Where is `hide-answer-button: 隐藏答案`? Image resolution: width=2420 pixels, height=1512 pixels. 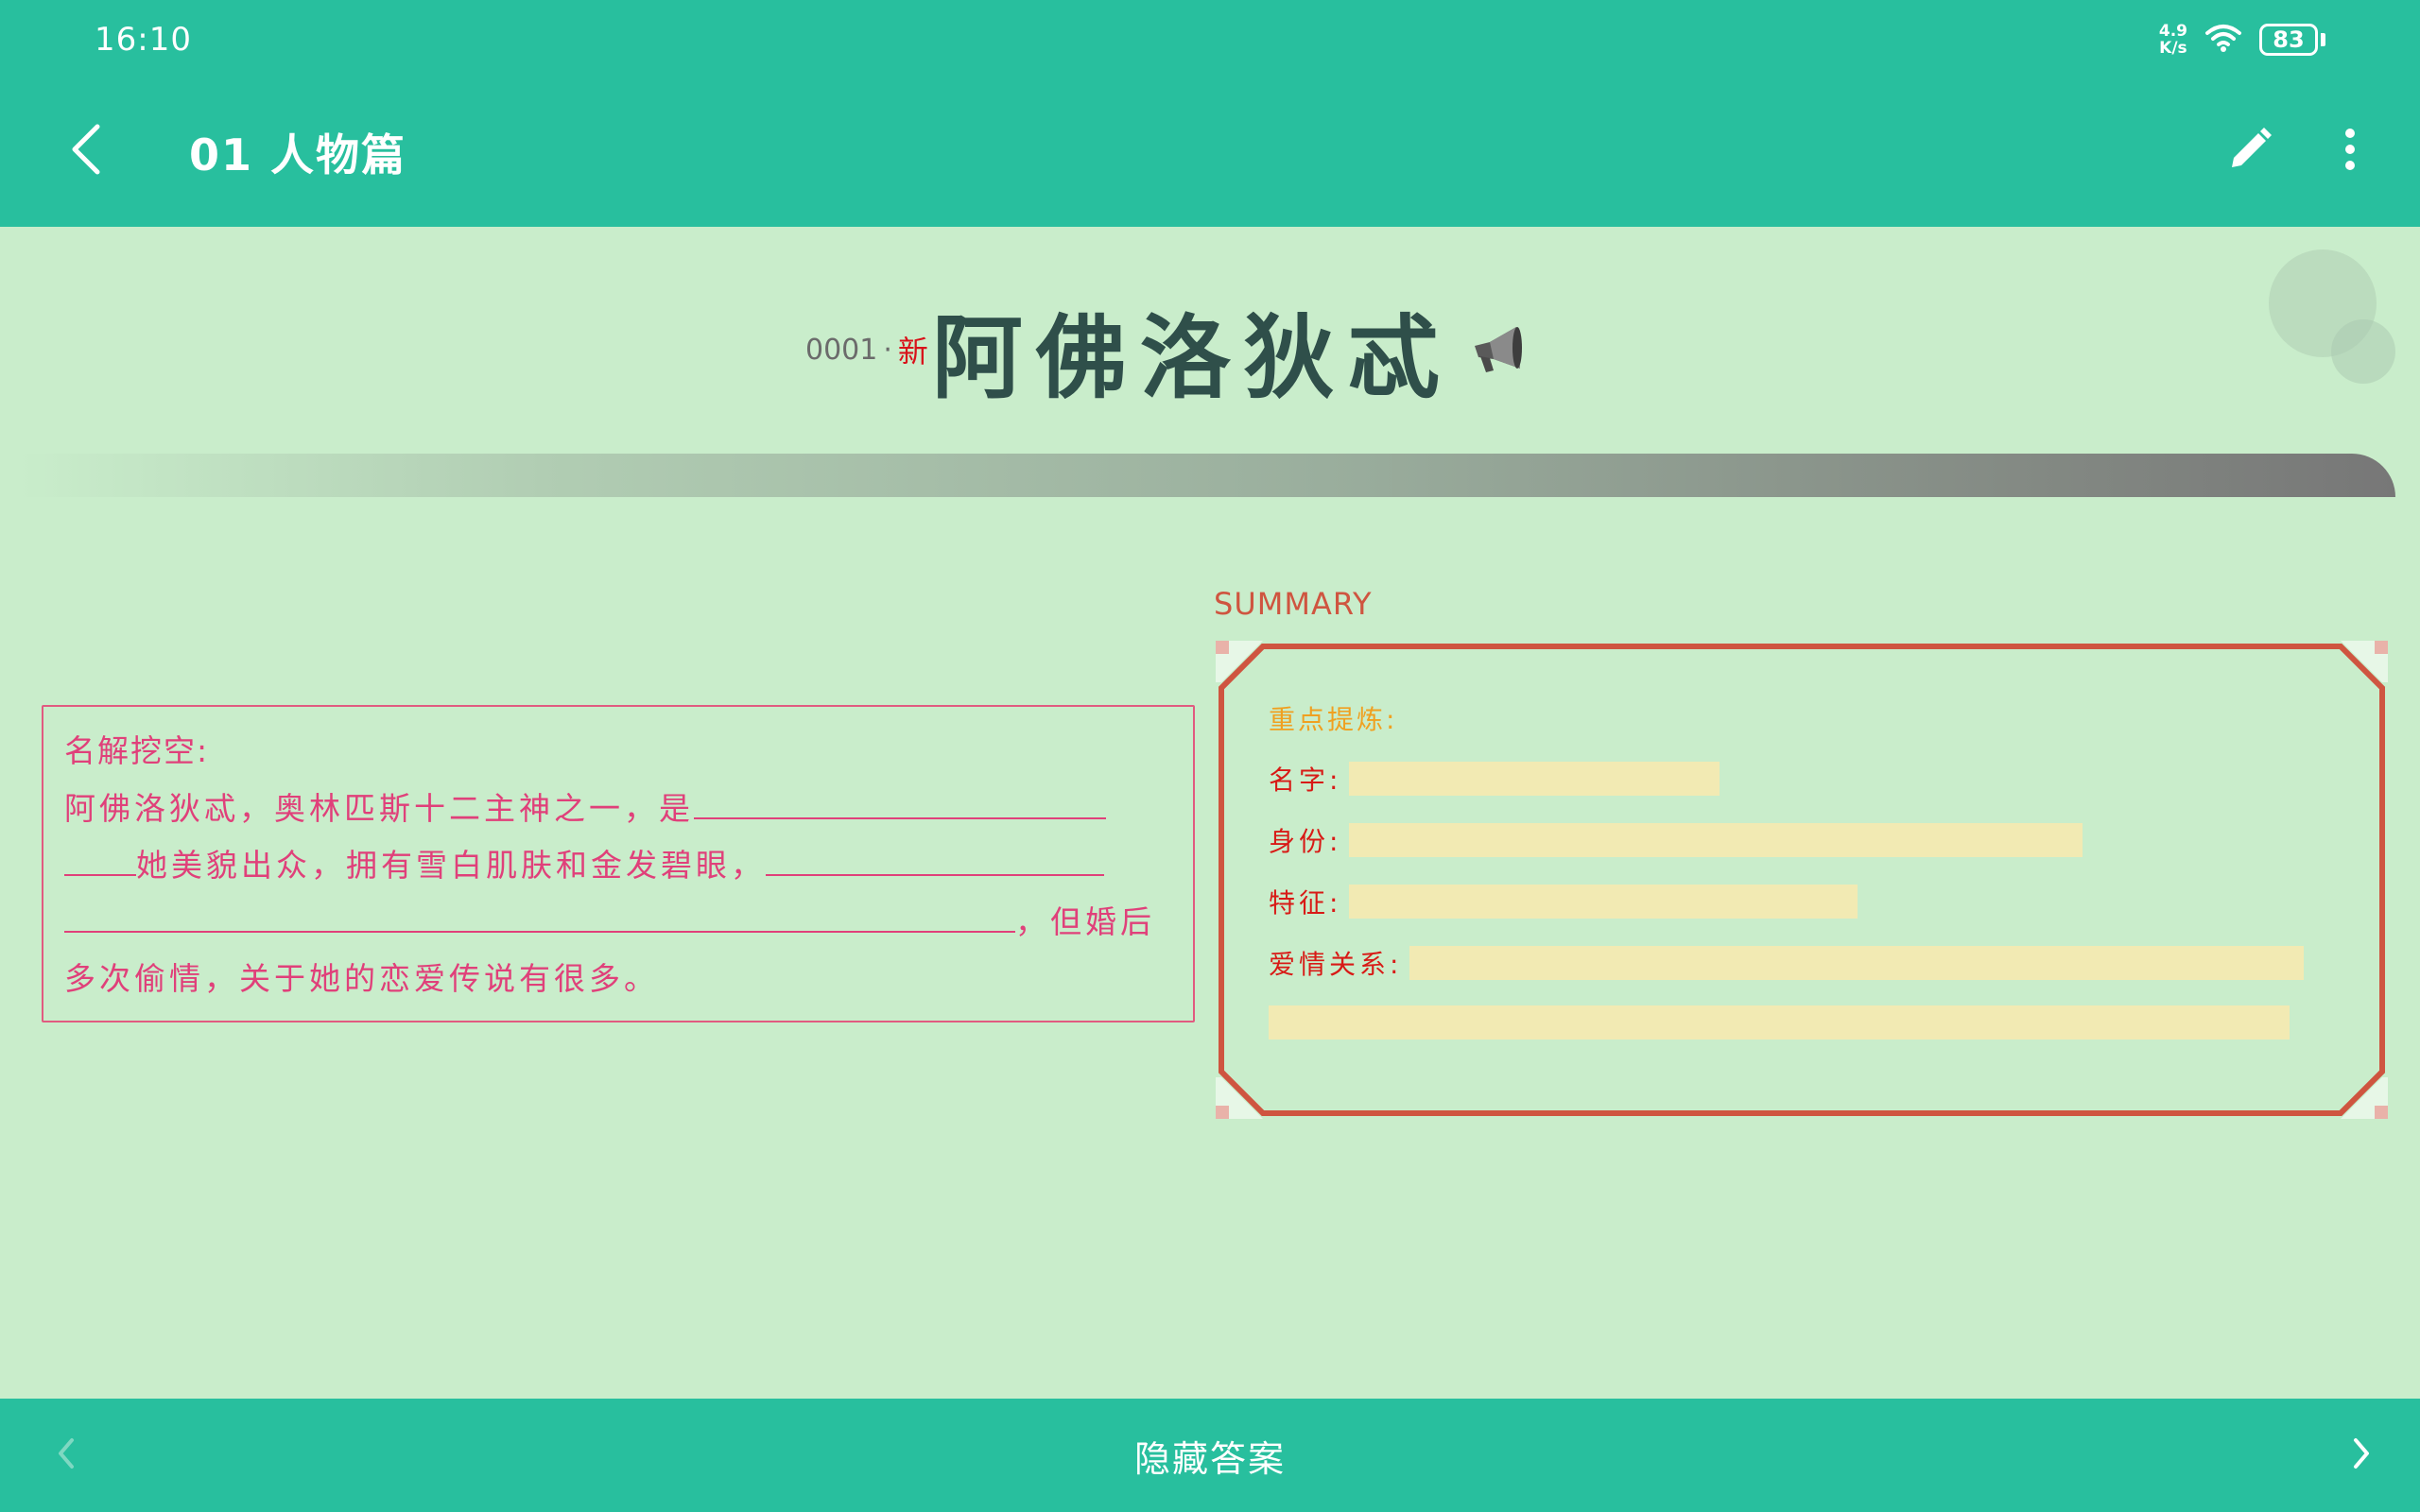
hide-answer-button: 隐藏答案 is located at coordinates (1210, 1455).